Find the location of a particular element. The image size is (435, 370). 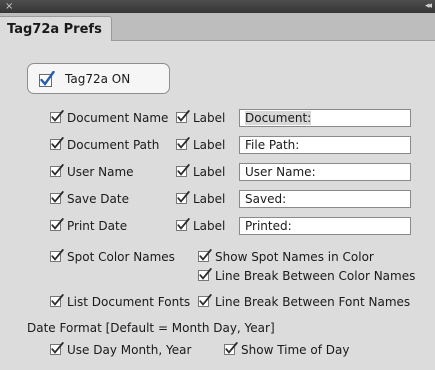

save-date-field: Saved: is located at coordinates (325, 199).